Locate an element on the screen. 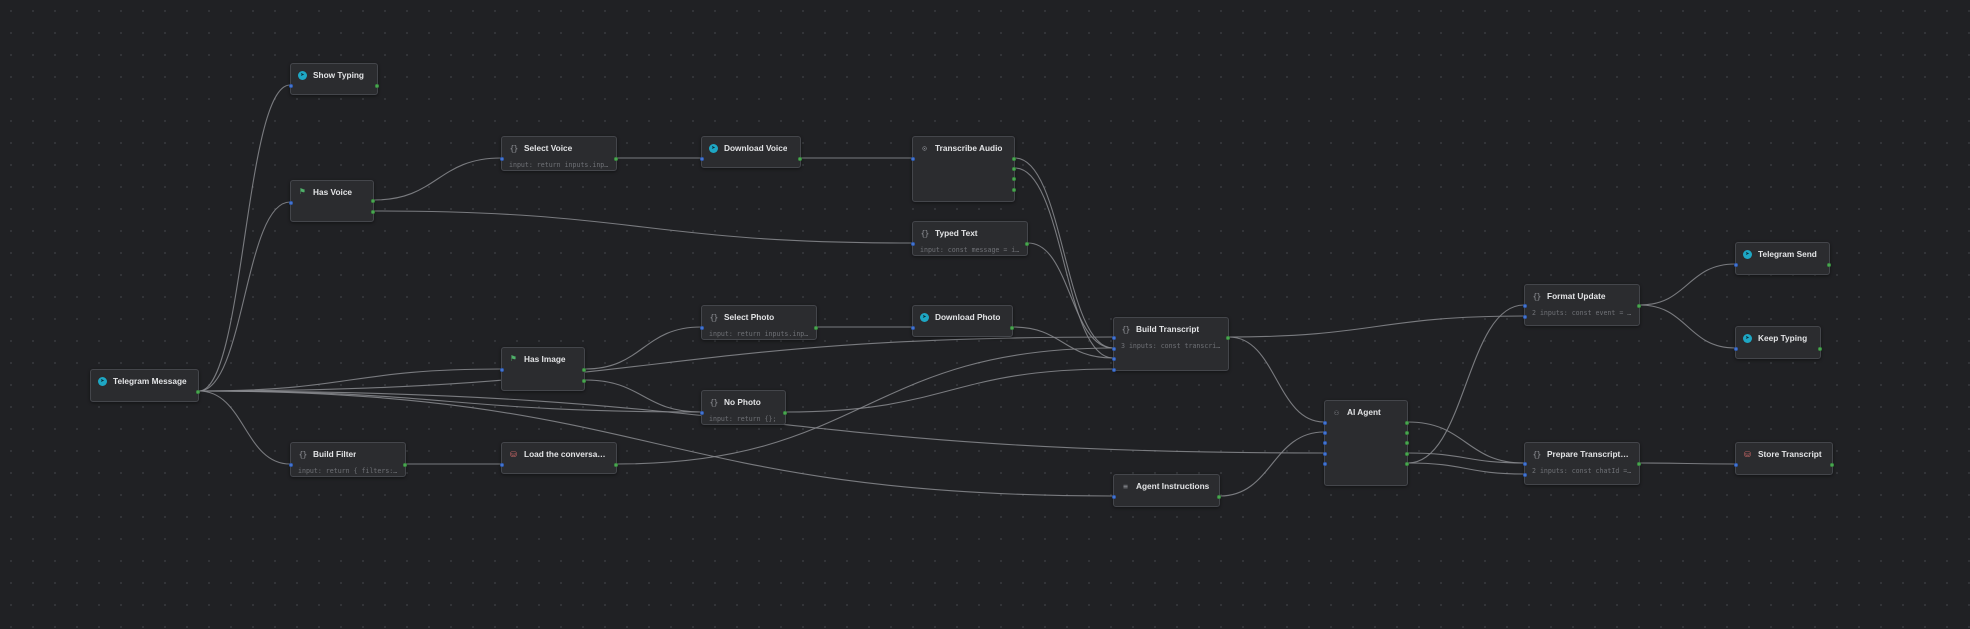 This screenshot has height=629, width=1970. connection-format-update-to-telegram-send is located at coordinates (1687, 284).